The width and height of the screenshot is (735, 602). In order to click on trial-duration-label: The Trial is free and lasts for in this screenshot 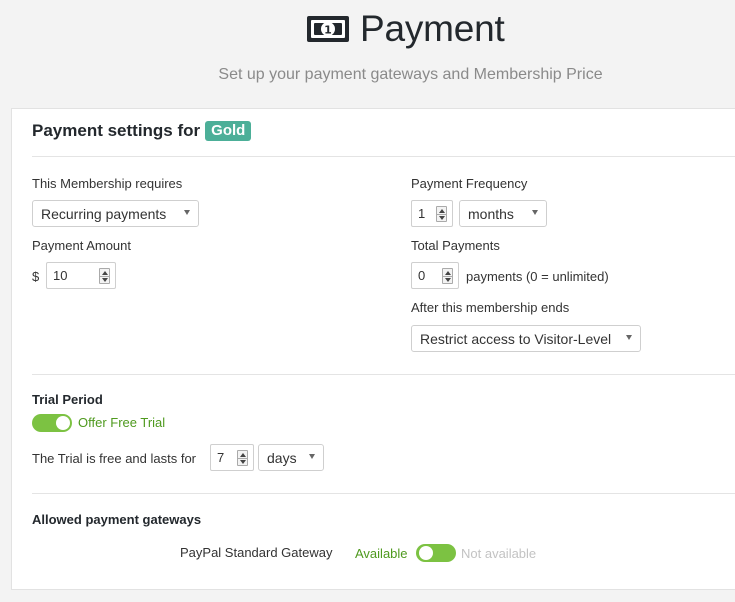, I will do `click(114, 458)`.